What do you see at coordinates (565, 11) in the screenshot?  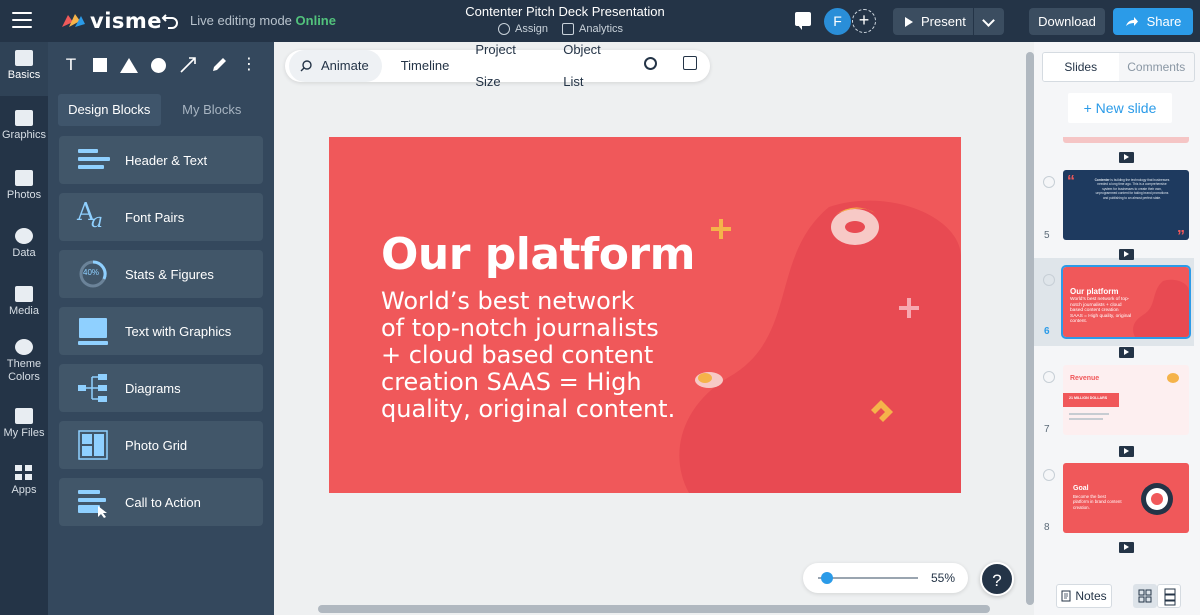 I see `document-title: Contenter Pitch Deck Presentation` at bounding box center [565, 11].